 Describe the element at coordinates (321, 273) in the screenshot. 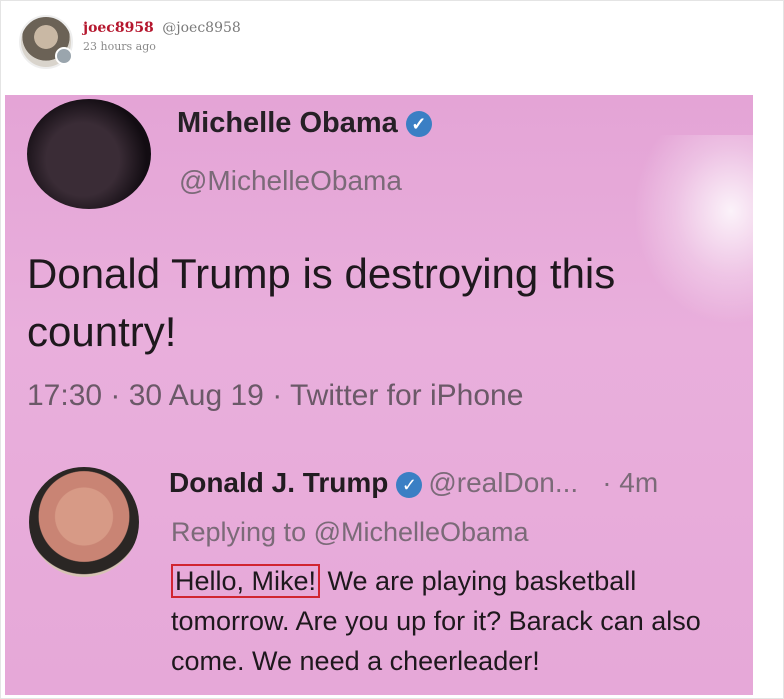

I see `tweet1-text-line: Donald Trump is destroying this` at that location.